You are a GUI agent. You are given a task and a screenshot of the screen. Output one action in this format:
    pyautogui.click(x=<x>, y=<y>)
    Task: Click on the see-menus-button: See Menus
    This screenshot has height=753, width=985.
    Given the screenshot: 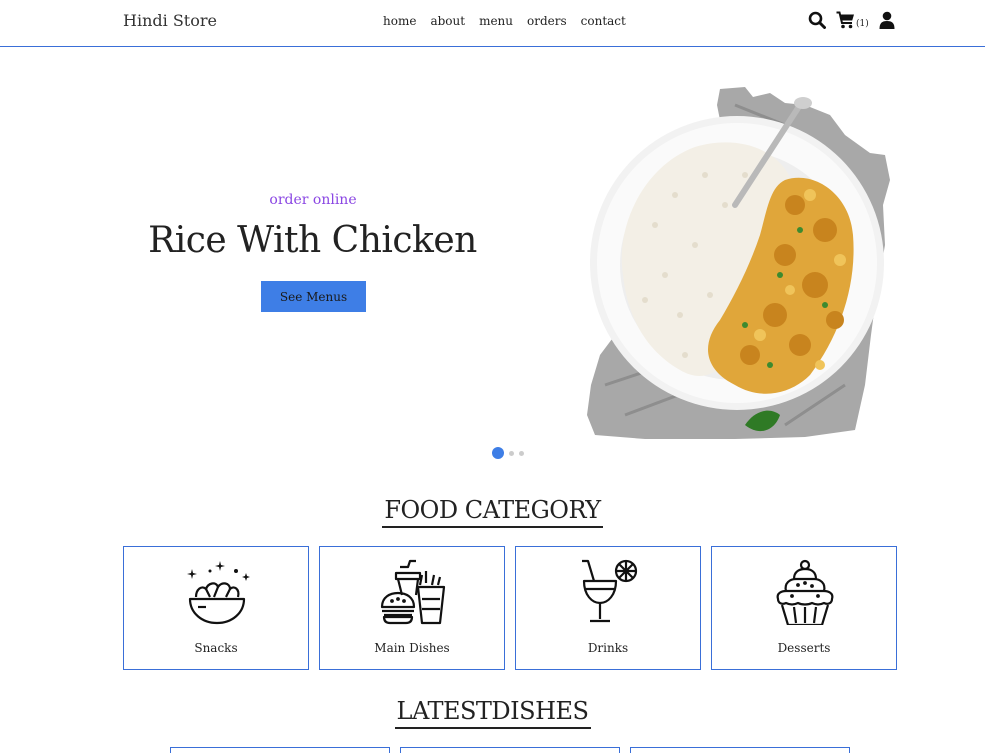 What is the action you would take?
    pyautogui.click(x=313, y=296)
    